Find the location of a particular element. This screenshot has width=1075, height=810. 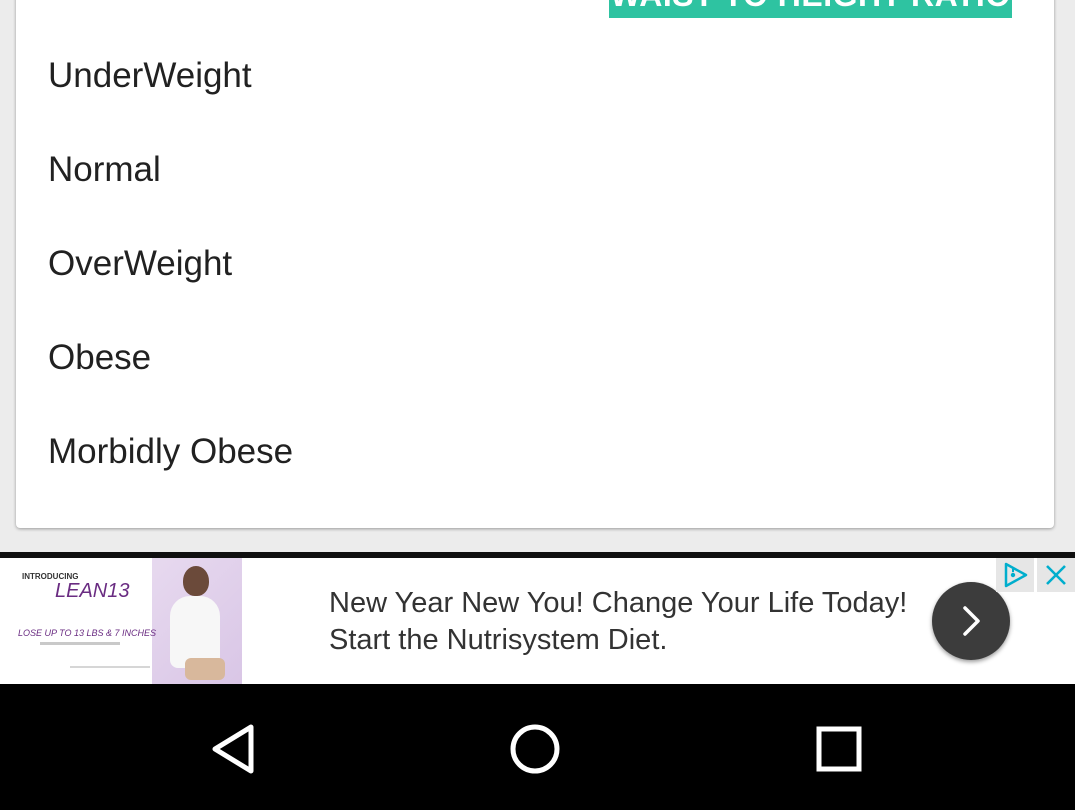

list-item-underweight: UnderWeight is located at coordinates (538, 76).